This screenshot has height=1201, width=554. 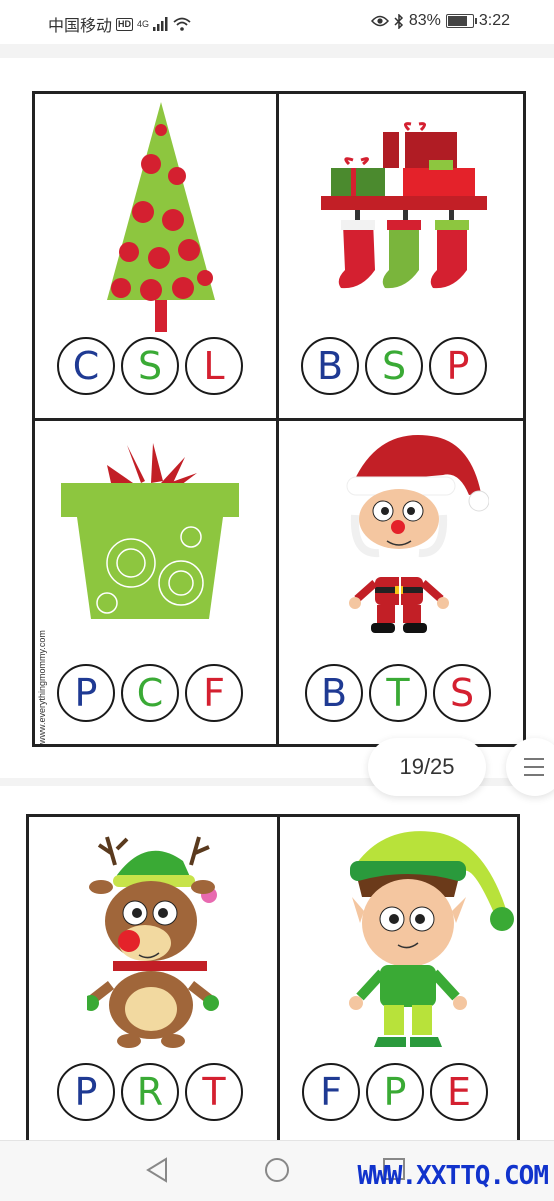 I want to click on letter-choices: P C F, so click(x=150, y=693).